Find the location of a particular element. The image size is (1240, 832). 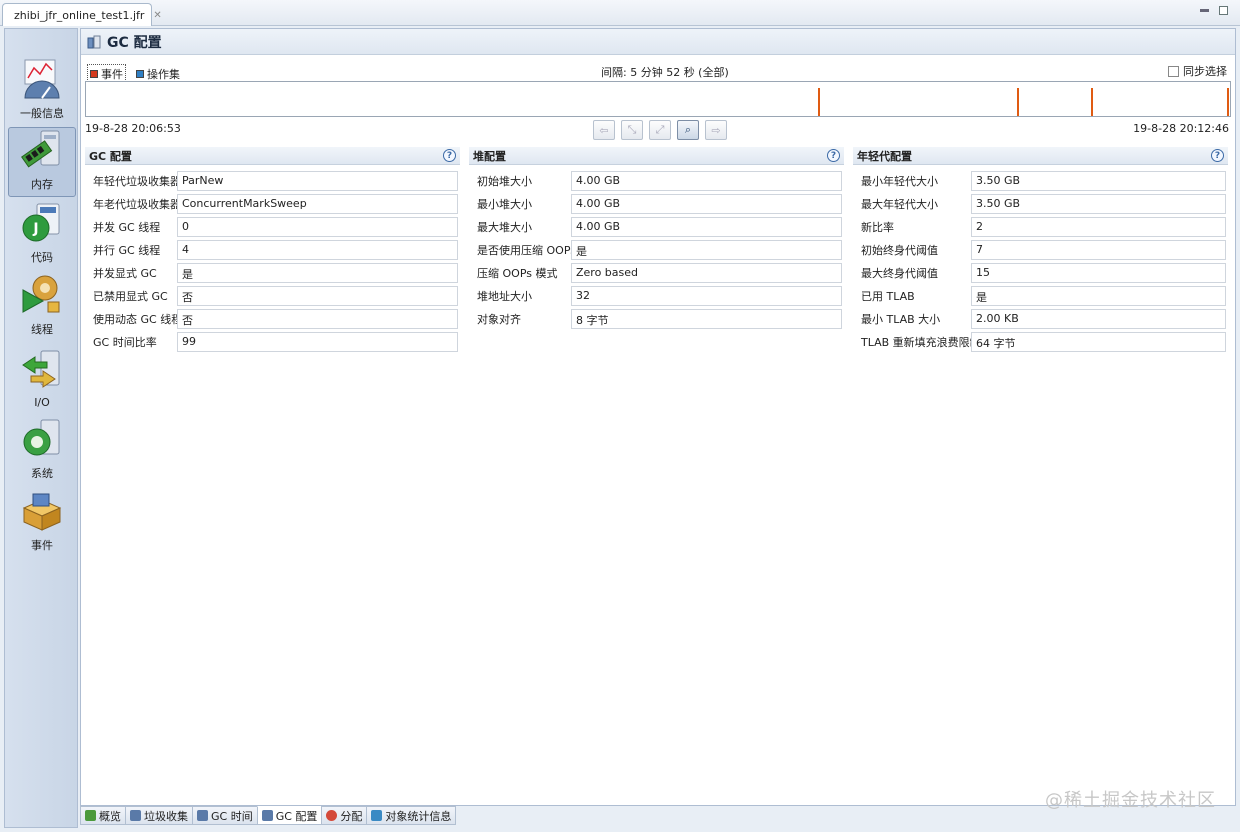

table-row: 已禁用显式 GC 否 is located at coordinates (272, 295).